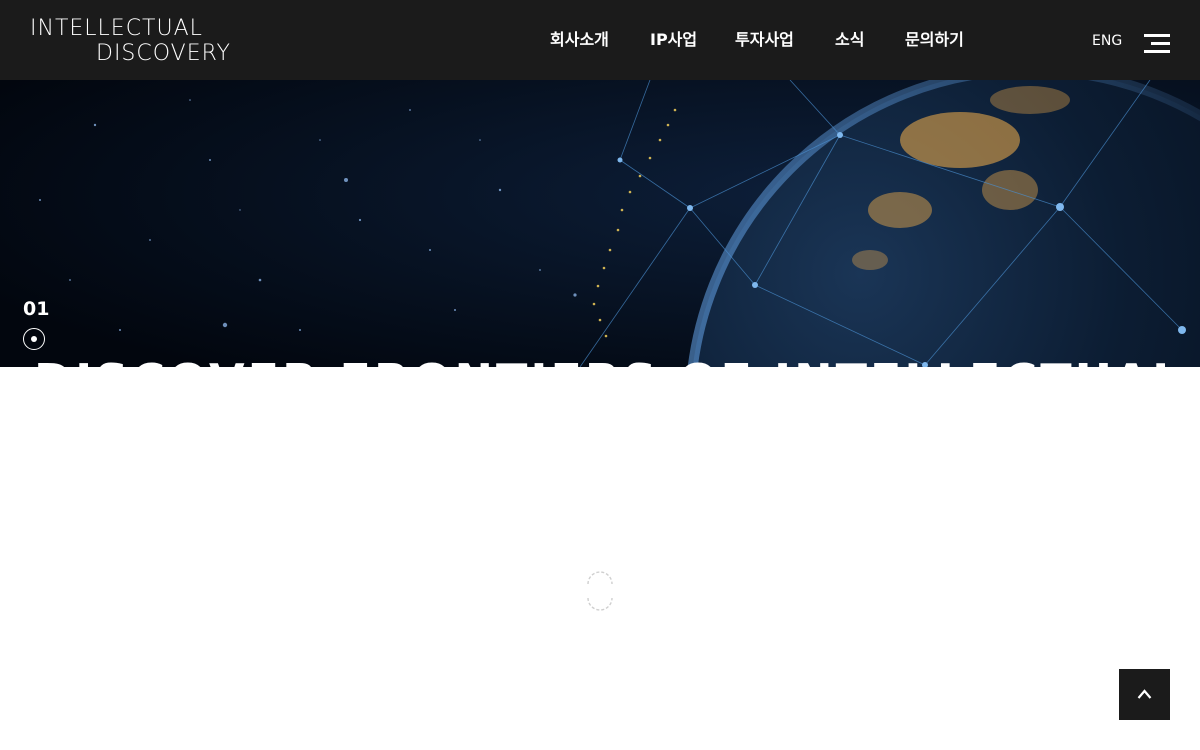 The width and height of the screenshot is (1200, 750). I want to click on nav-item-ip-business: IP사업, so click(673, 40).